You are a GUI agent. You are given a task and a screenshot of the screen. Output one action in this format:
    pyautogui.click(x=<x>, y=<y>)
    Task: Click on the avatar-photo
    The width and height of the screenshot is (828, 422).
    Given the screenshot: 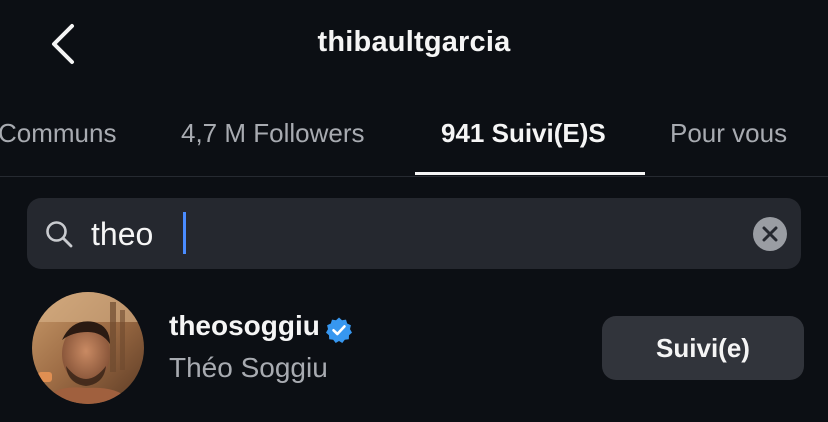 What is the action you would take?
    pyautogui.click(x=88, y=348)
    